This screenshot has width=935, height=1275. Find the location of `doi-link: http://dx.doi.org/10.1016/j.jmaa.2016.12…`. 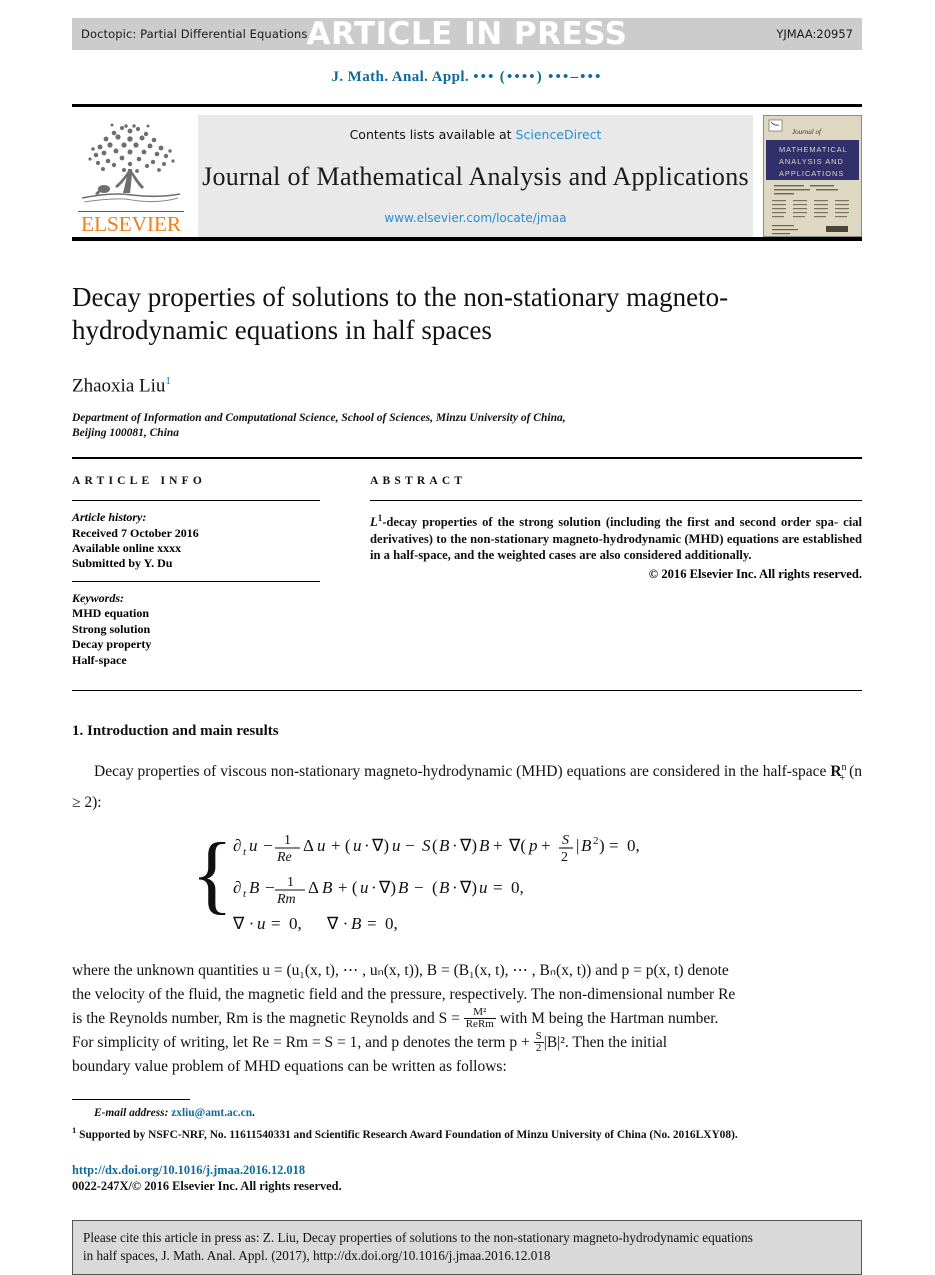

doi-link: http://dx.doi.org/10.1016/j.jmaa.2016.12… is located at coordinates (467, 1170).